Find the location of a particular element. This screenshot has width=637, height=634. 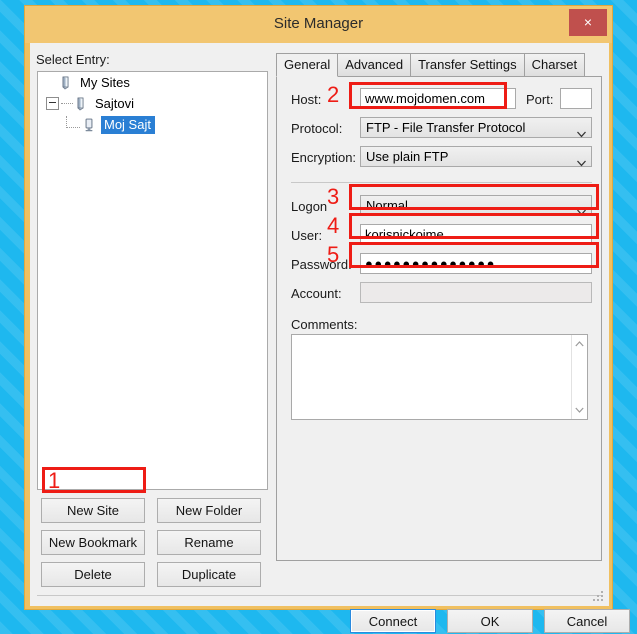

tab-charset: Charset is located at coordinates (554, 64).